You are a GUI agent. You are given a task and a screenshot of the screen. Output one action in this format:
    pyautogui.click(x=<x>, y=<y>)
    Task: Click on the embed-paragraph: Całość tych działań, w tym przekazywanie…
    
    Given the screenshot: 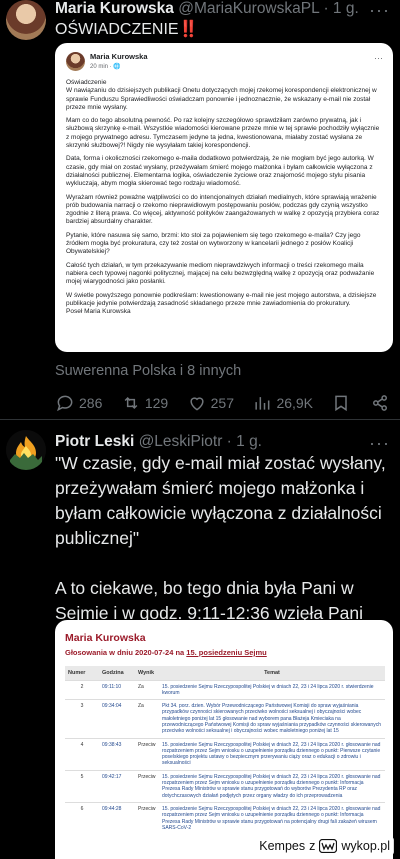 What is the action you would take?
    pyautogui.click(x=220, y=273)
    